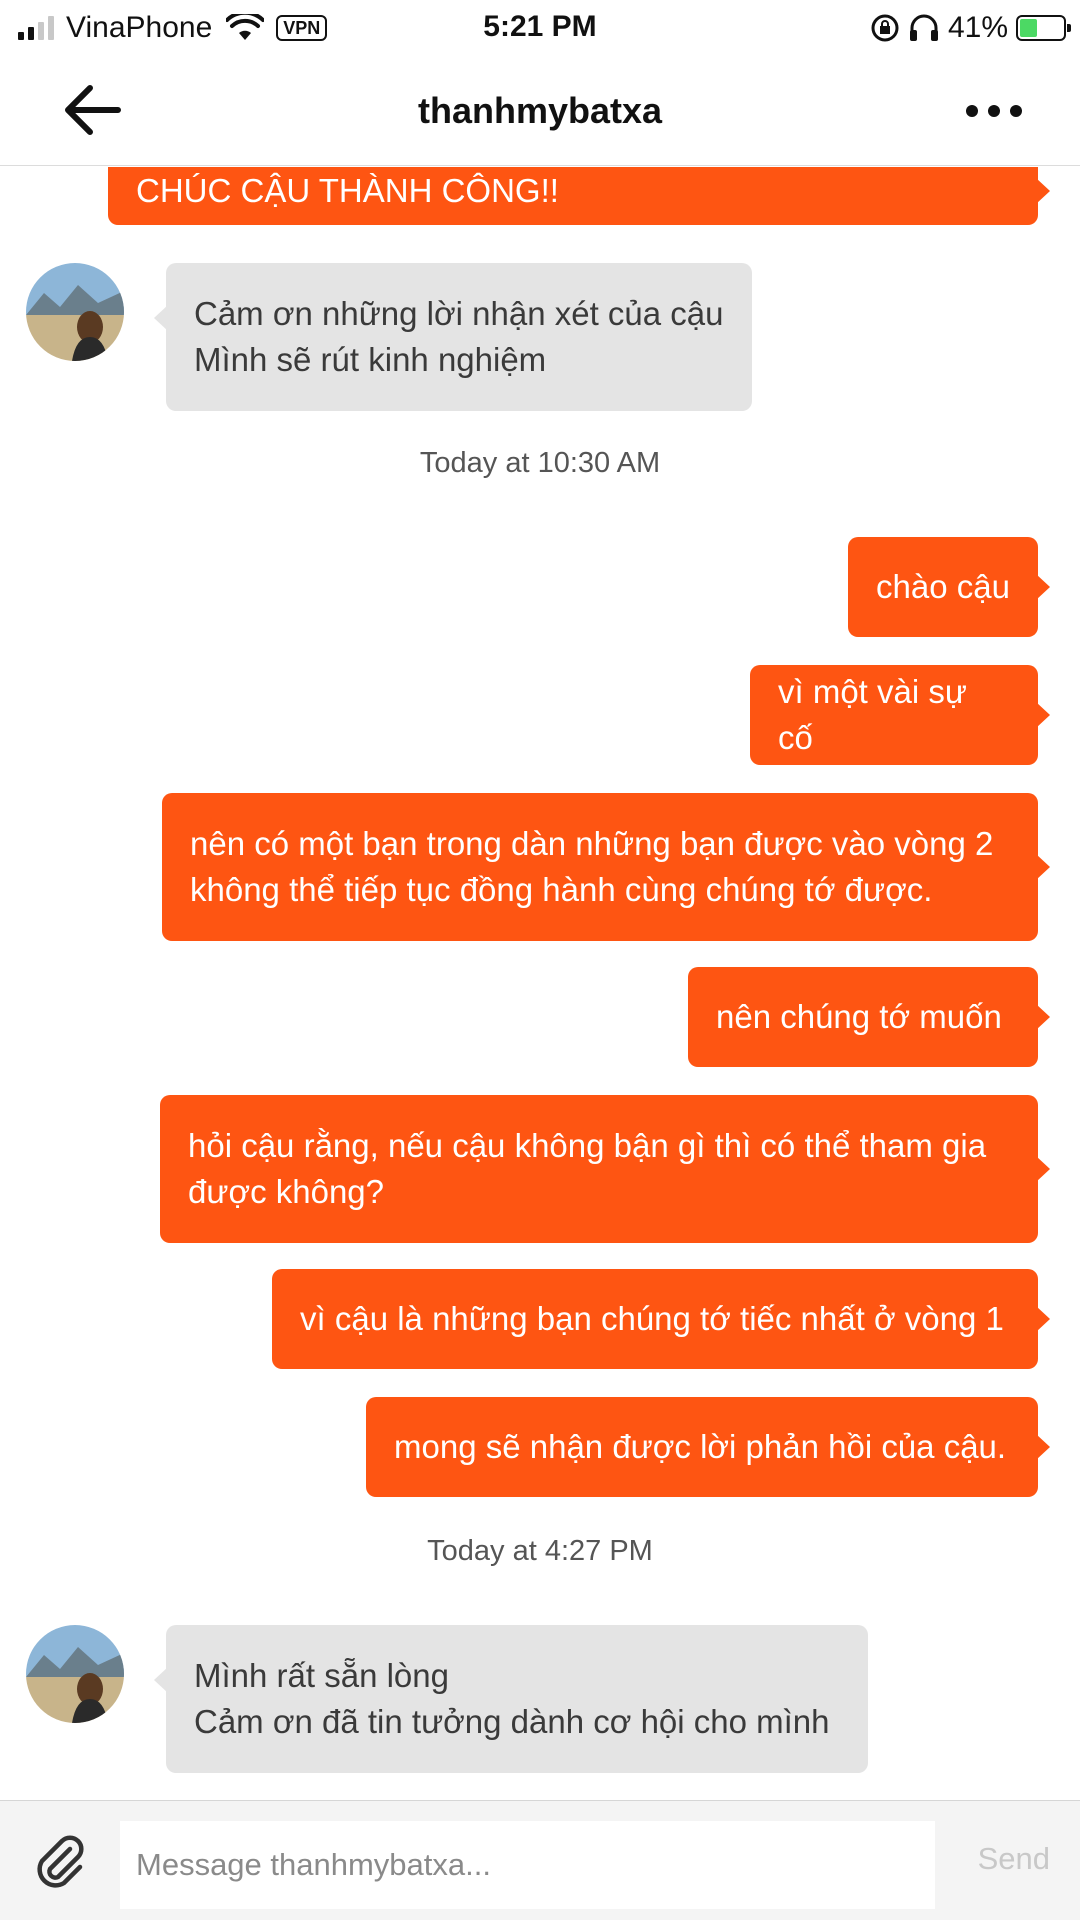 This screenshot has width=1080, height=1920. What do you see at coordinates (700, 1446) in the screenshot?
I see `message-text: mong sẽ nhận được lời phản hồi của cậu.` at bounding box center [700, 1446].